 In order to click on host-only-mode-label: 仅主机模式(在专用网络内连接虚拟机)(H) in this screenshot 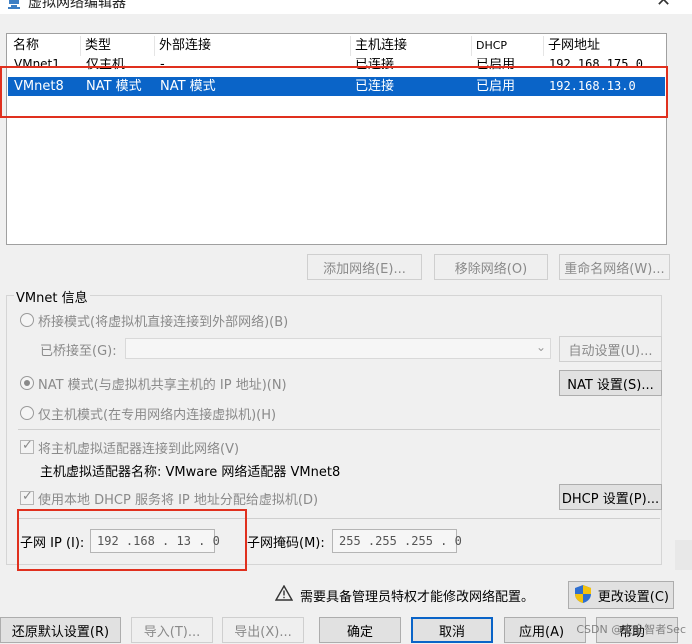, I will do `click(157, 413)`.